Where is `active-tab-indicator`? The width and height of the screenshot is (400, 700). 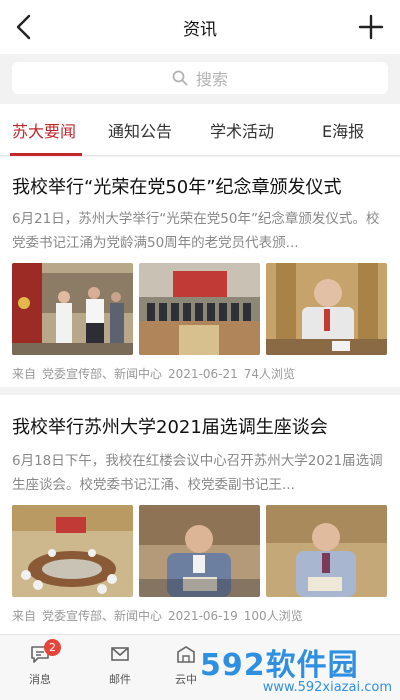
active-tab-indicator is located at coordinates (46, 154).